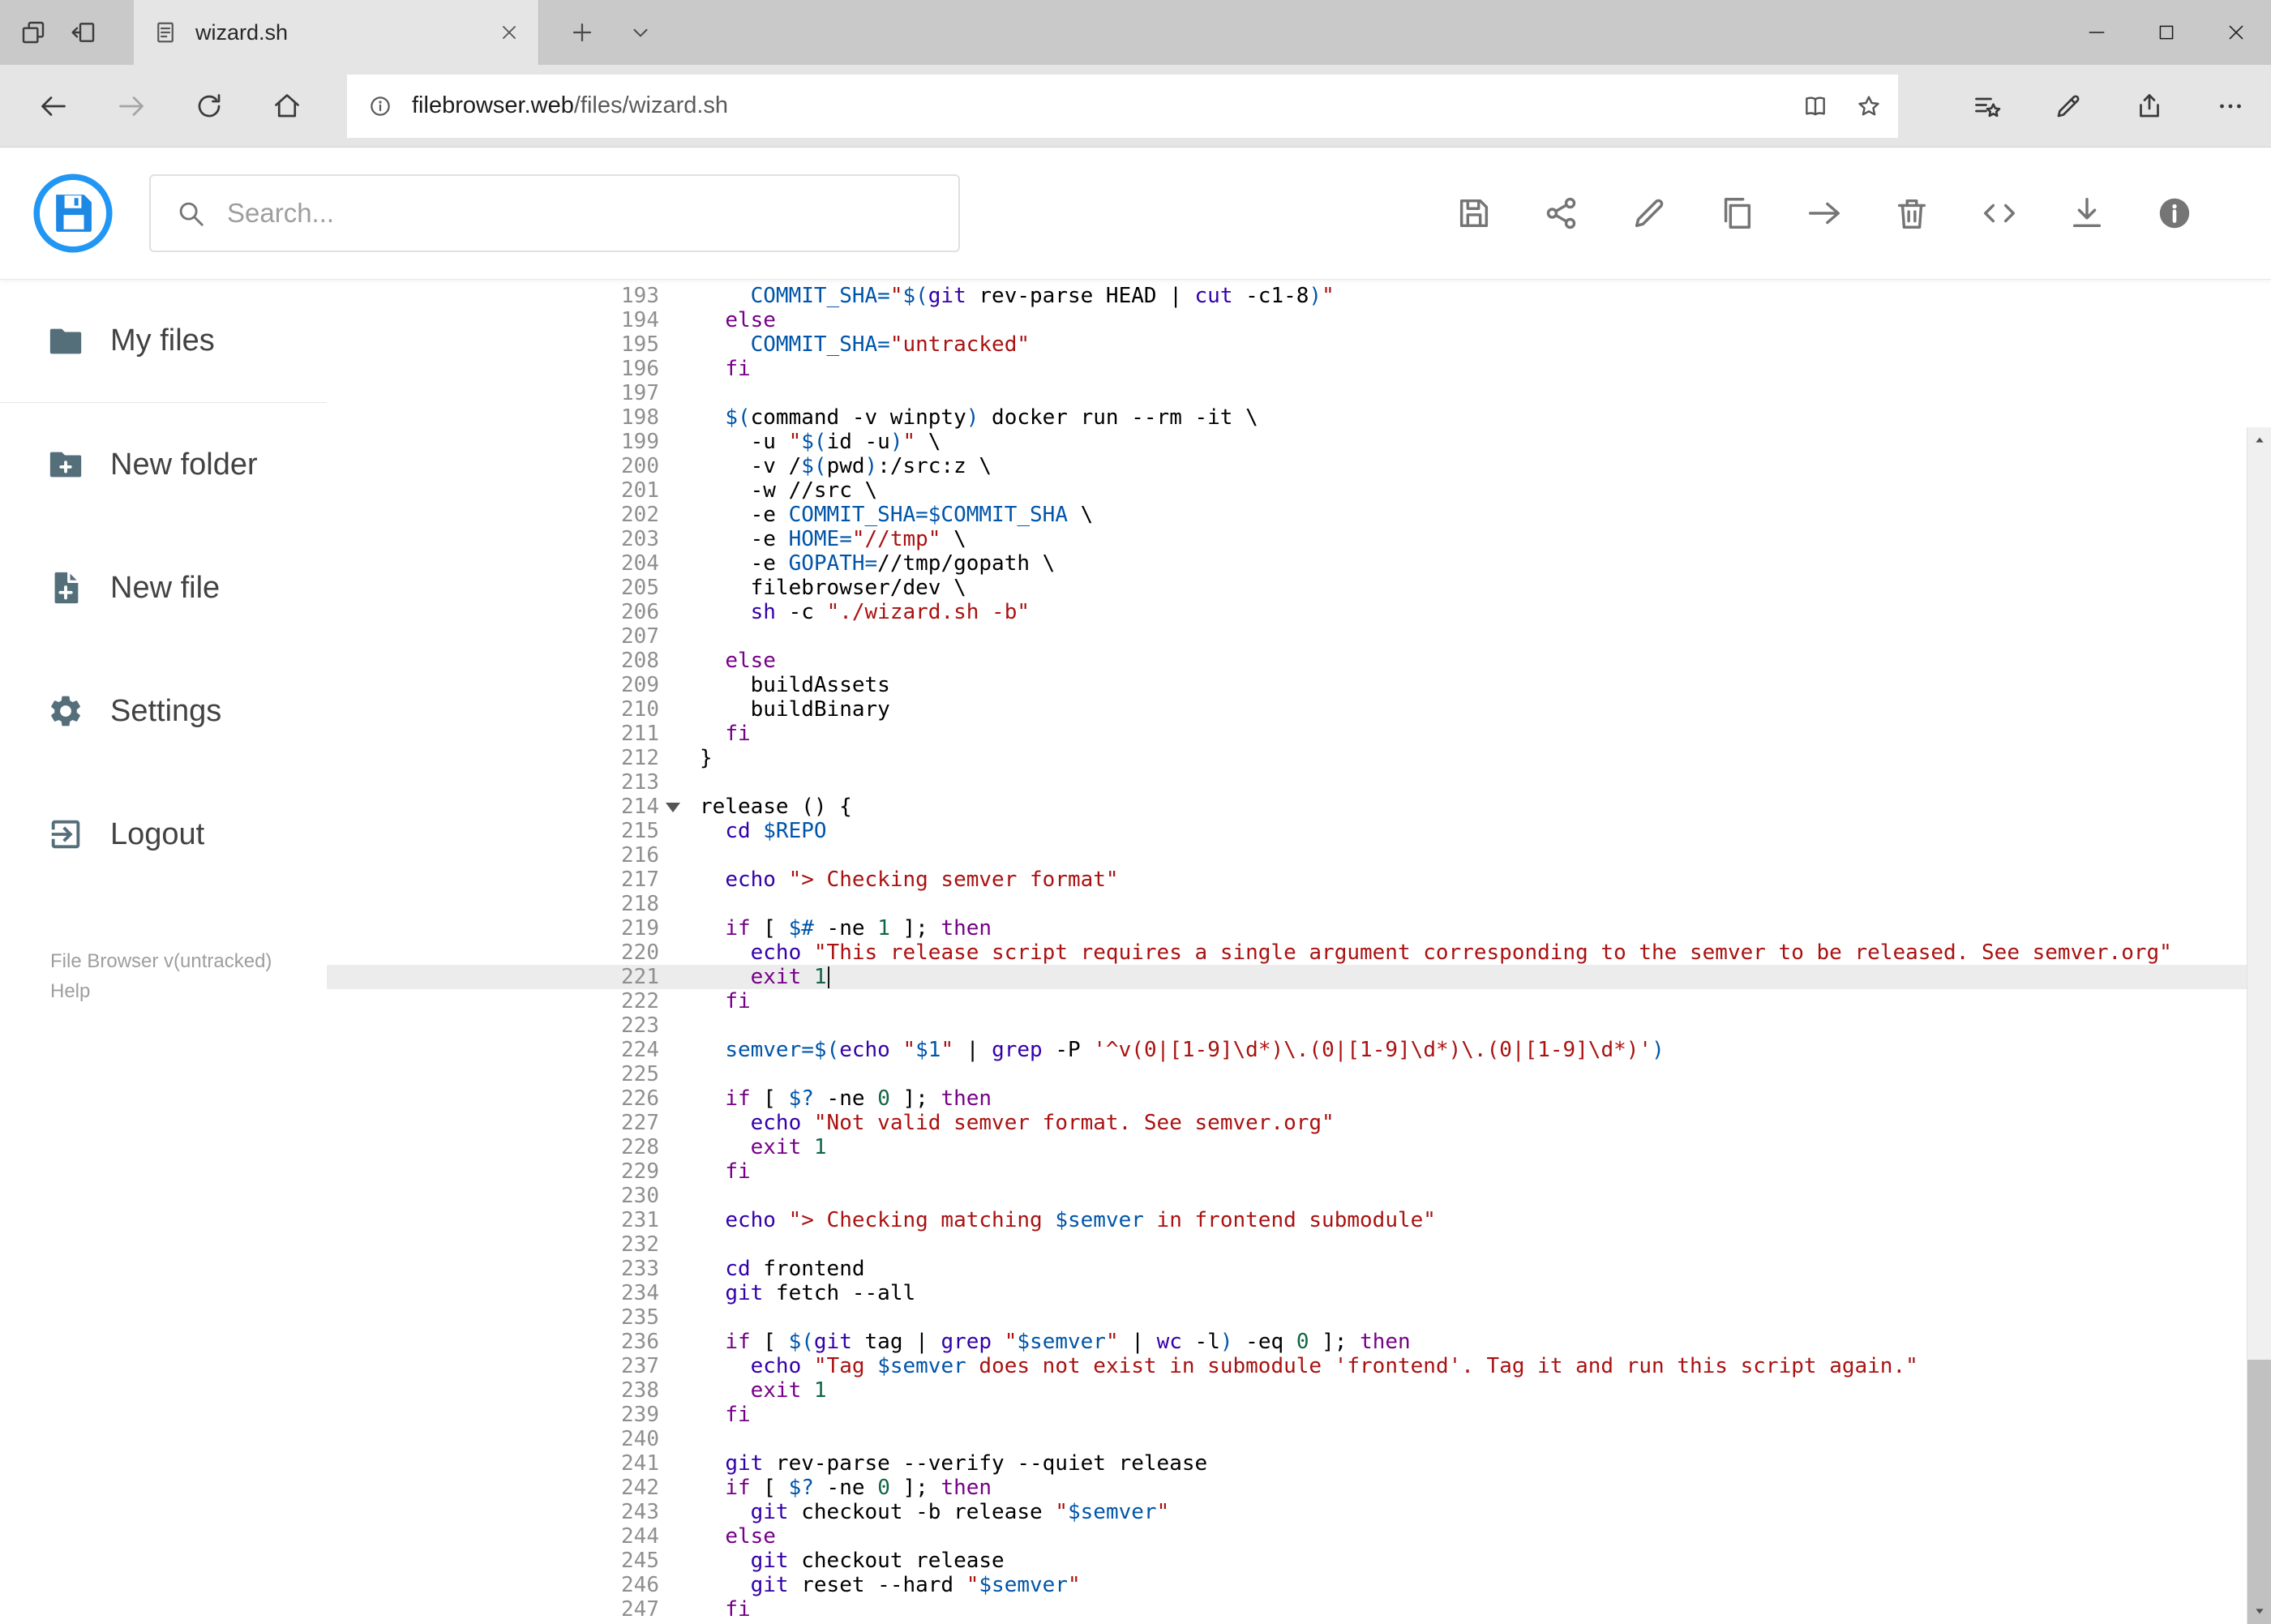  I want to click on code-line-233: 233 cd frontend, so click(1299, 1269).